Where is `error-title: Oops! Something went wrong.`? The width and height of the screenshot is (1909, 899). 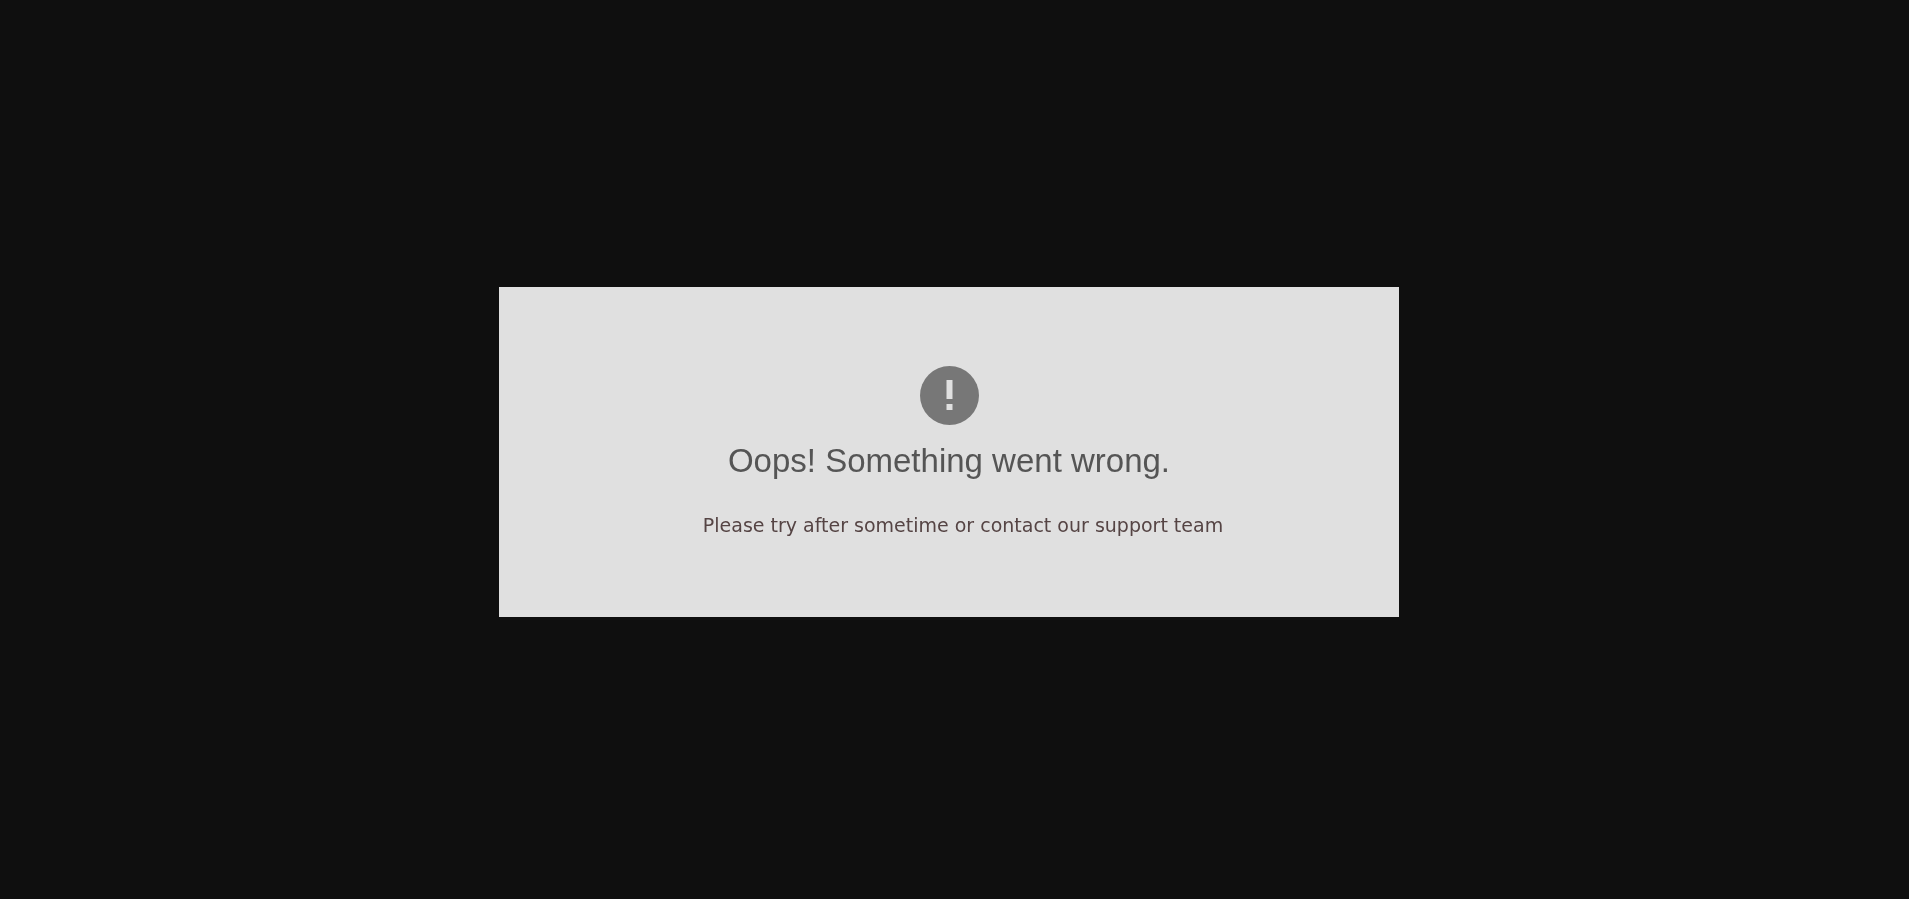 error-title: Oops! Something went wrong. is located at coordinates (949, 461).